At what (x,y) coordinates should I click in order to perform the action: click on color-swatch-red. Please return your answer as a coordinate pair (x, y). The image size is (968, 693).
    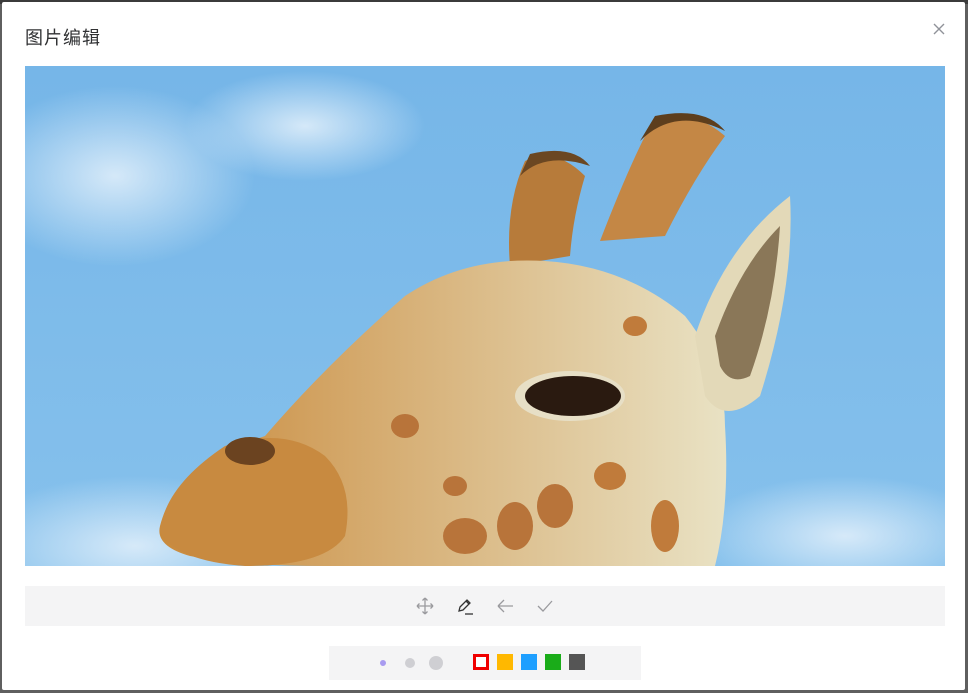
    Looking at the image, I should click on (481, 662).